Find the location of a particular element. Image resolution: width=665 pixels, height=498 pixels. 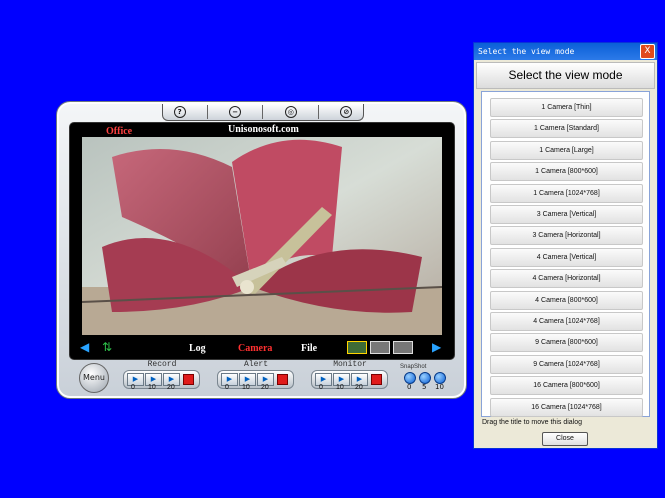

view-mode-option-button: 4 Camera [Horizontal] is located at coordinates (566, 279).